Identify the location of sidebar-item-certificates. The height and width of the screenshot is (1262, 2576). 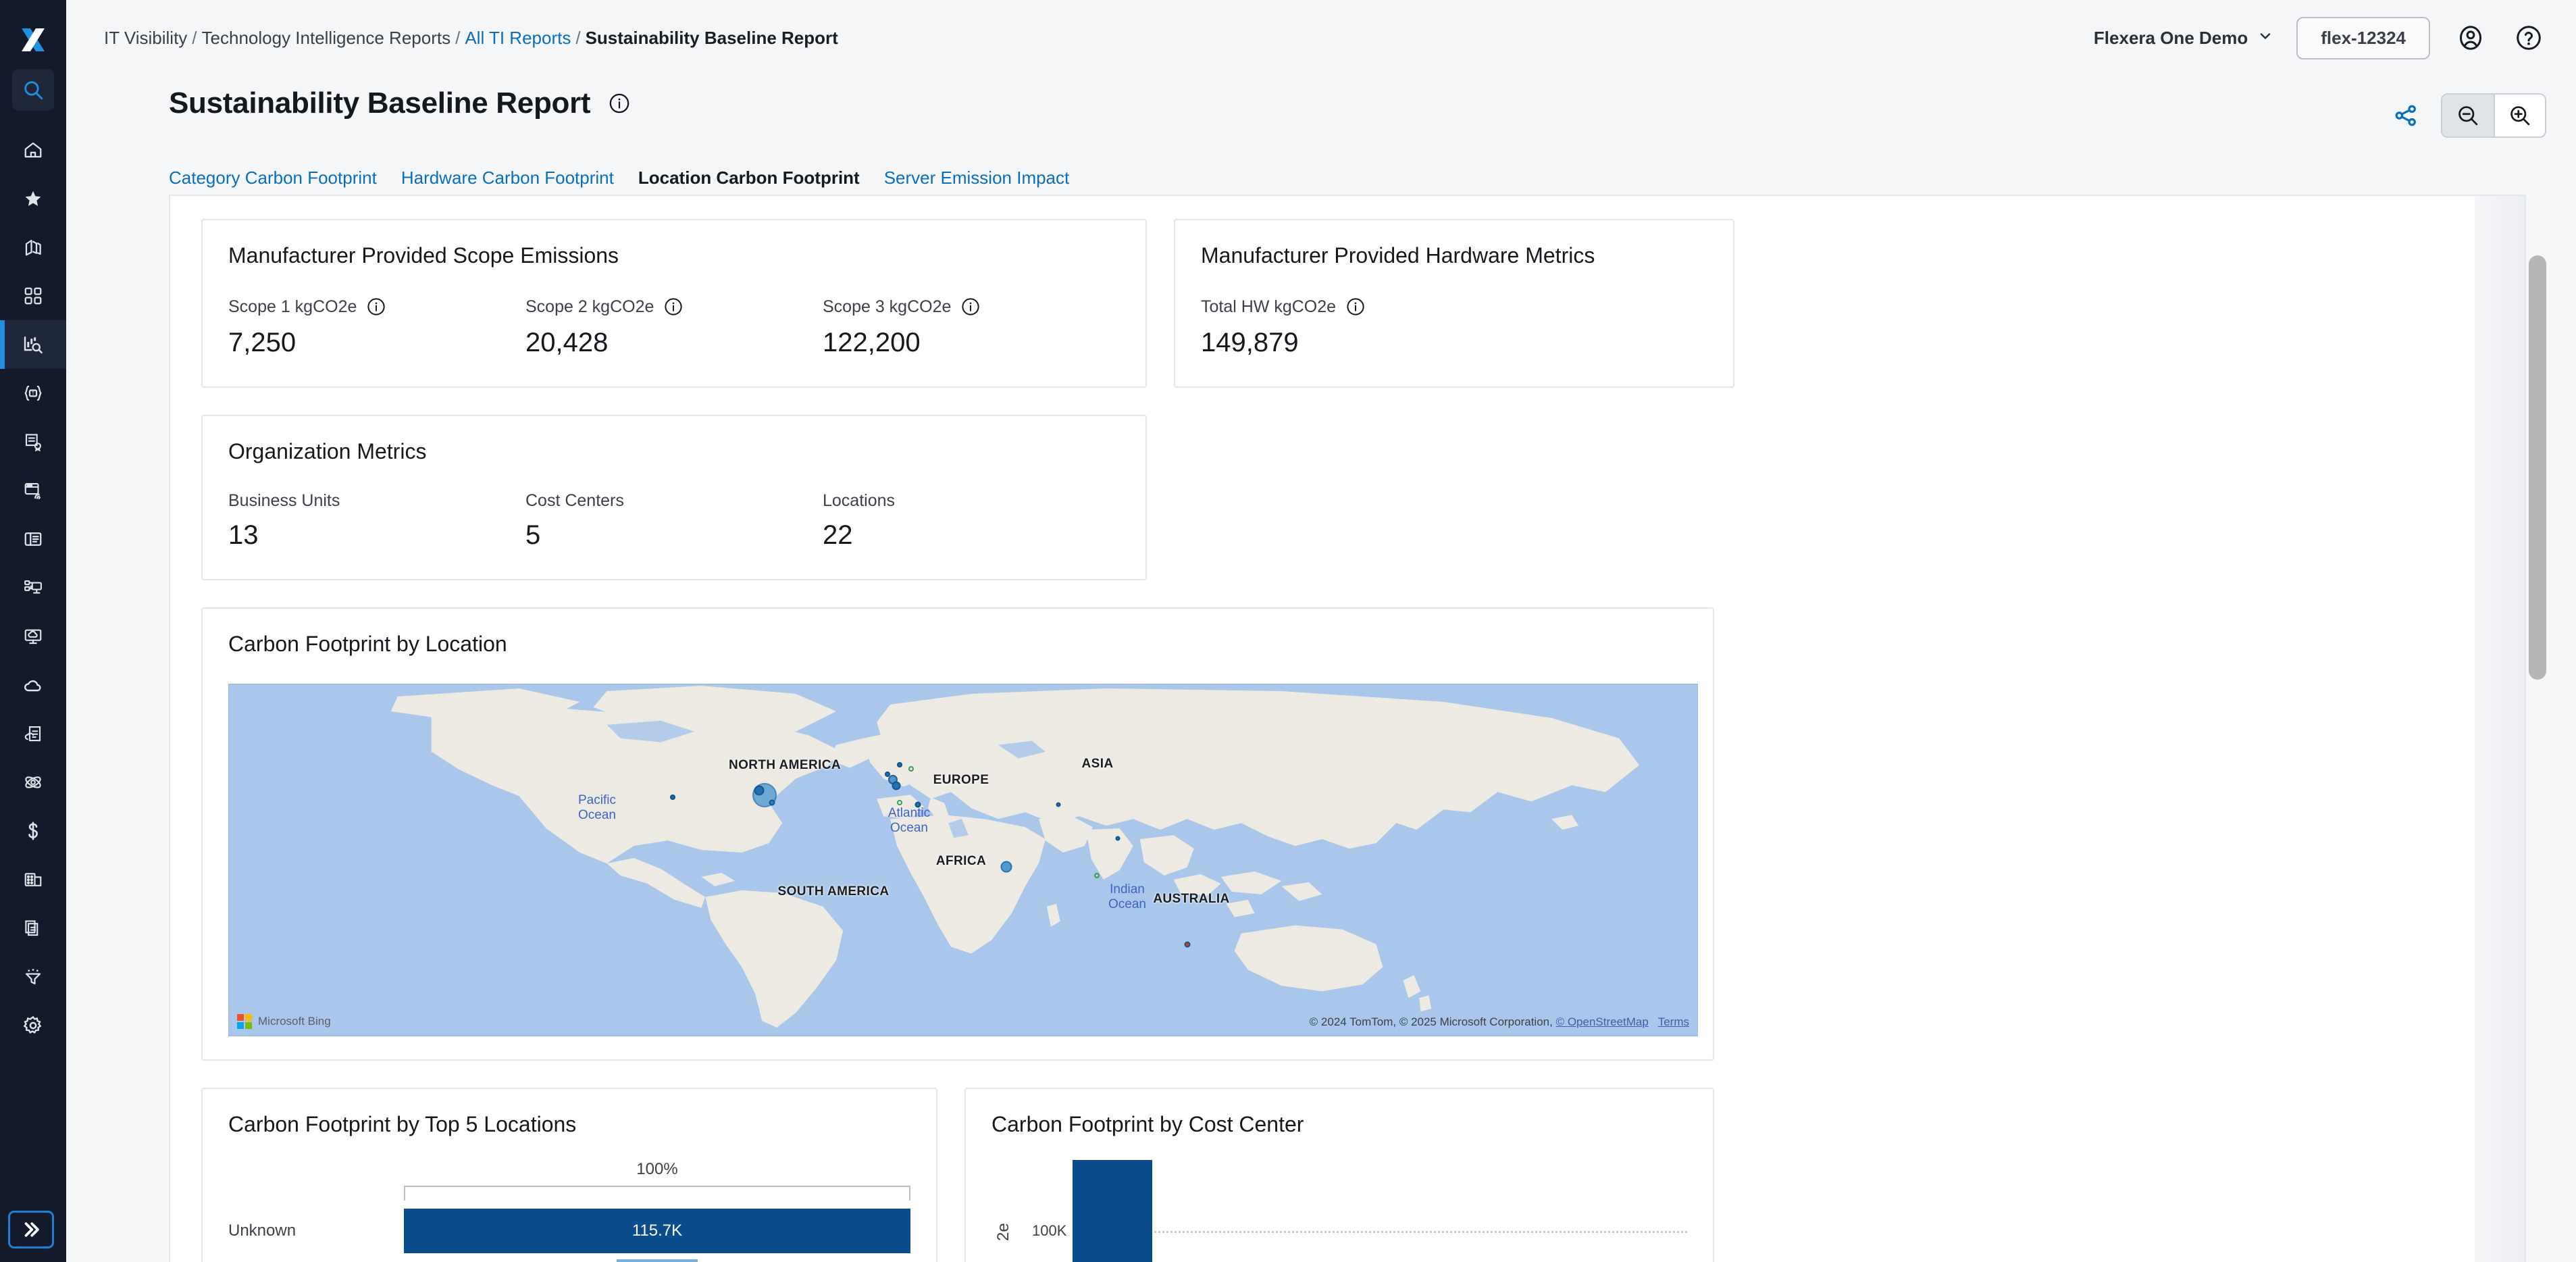
(33, 442).